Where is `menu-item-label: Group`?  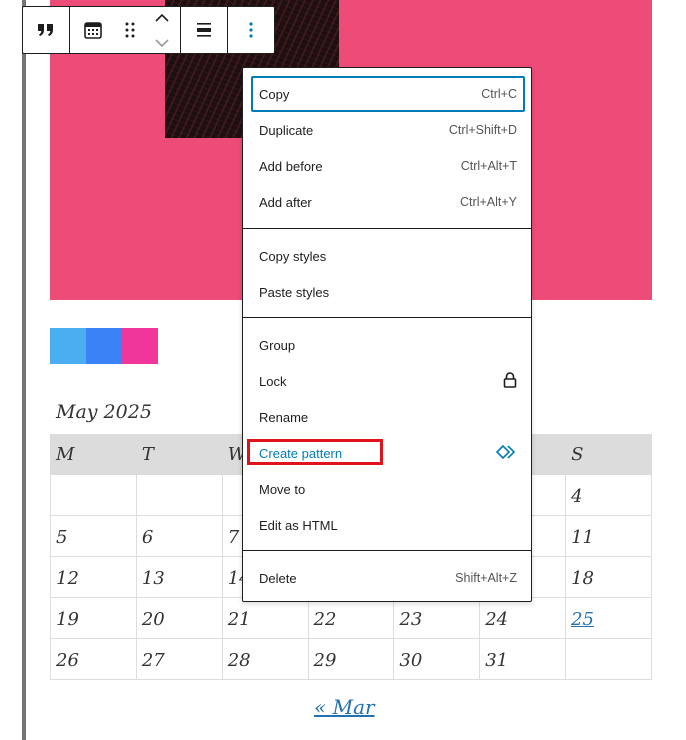
menu-item-label: Group is located at coordinates (277, 345).